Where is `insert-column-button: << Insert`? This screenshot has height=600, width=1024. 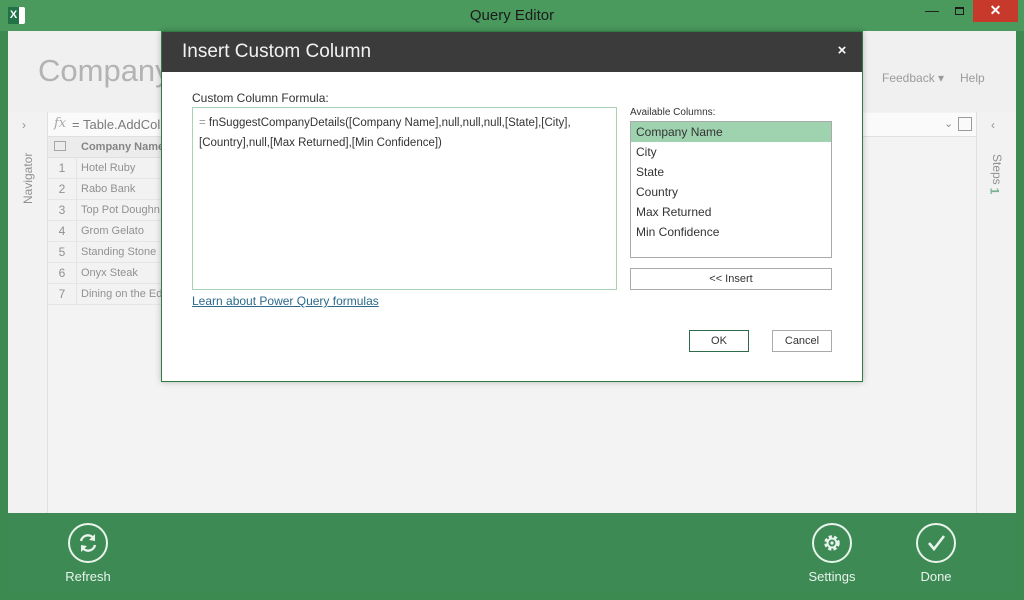 insert-column-button: << Insert is located at coordinates (731, 279).